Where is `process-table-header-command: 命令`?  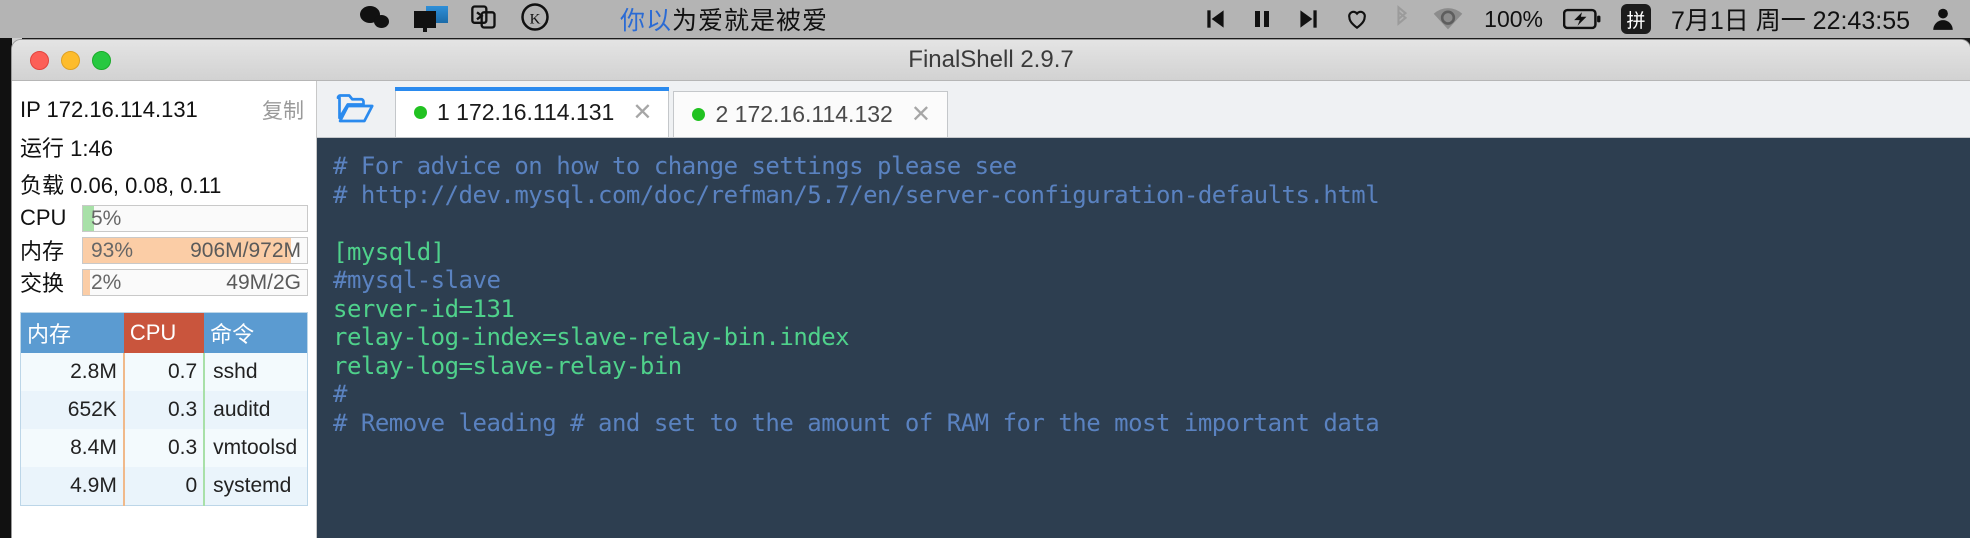 process-table-header-command: 命令 is located at coordinates (256, 332).